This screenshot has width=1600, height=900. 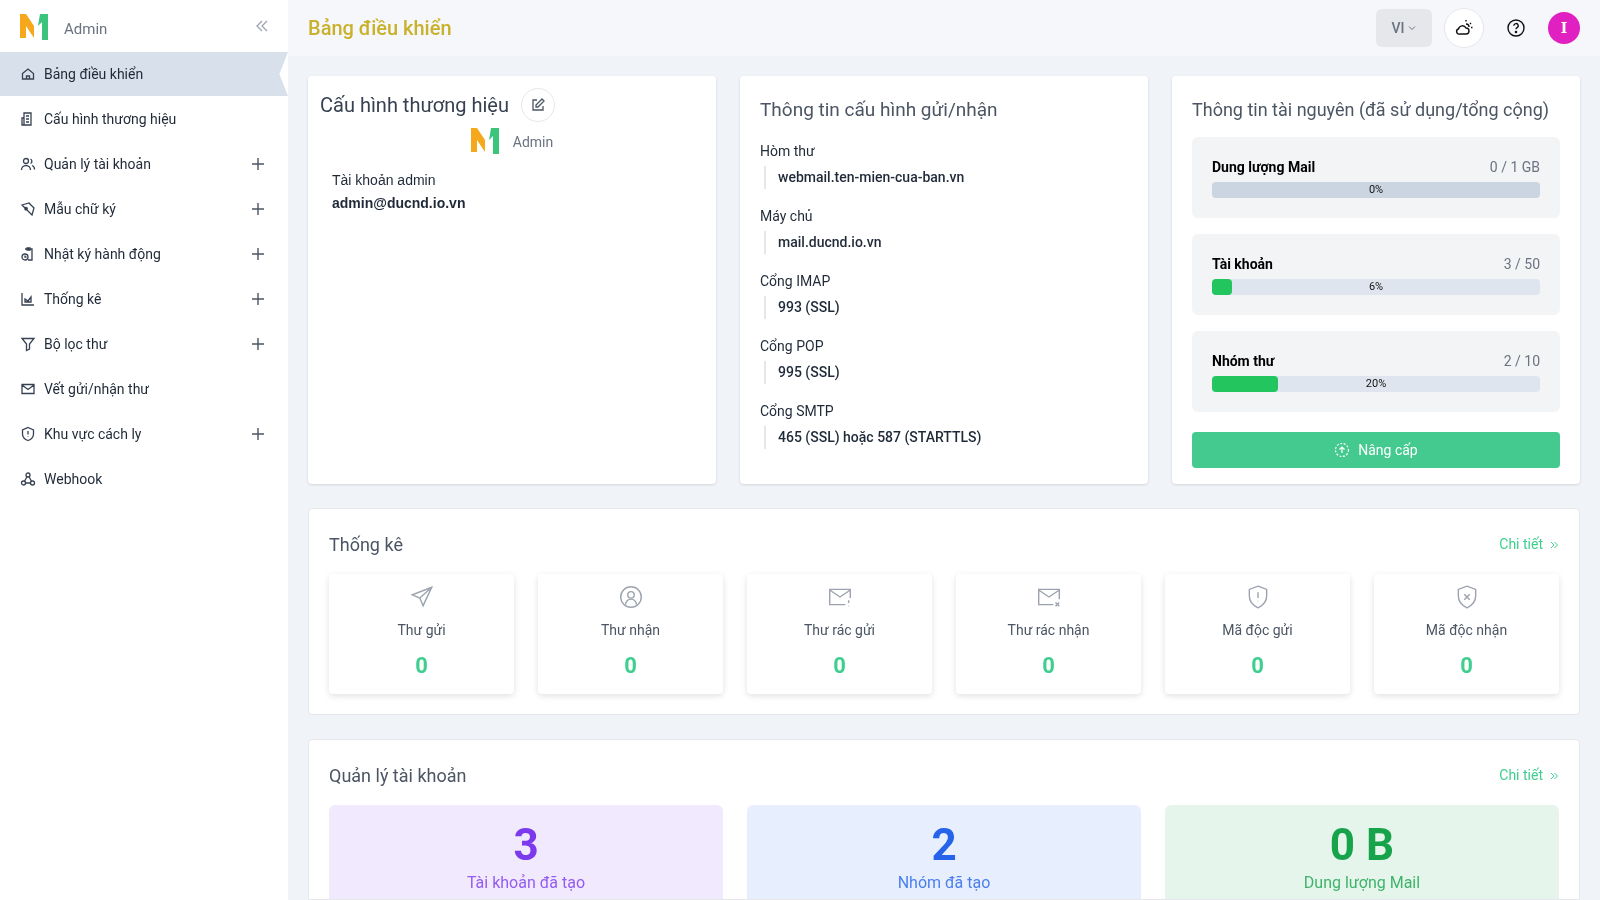 I want to click on resource-name: Nhóm thư, so click(x=1243, y=361).